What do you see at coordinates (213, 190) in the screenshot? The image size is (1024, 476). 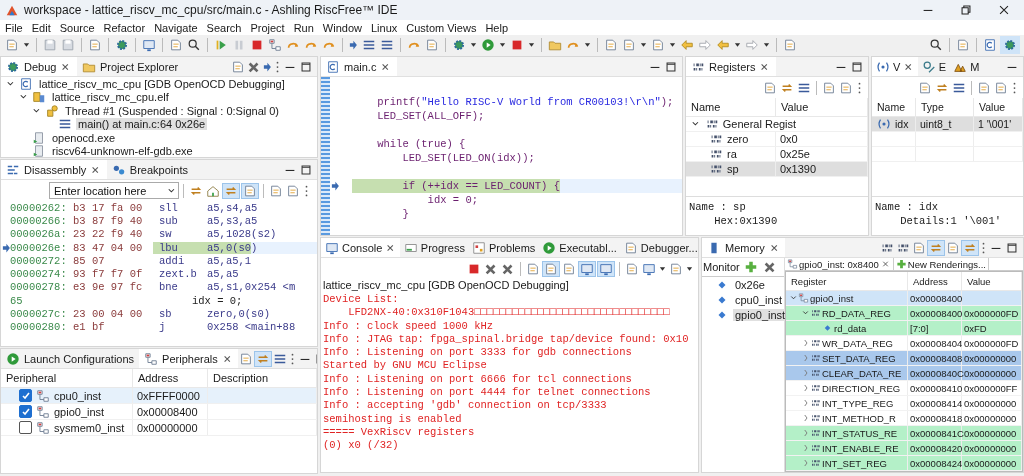 I see `home-icon` at bounding box center [213, 190].